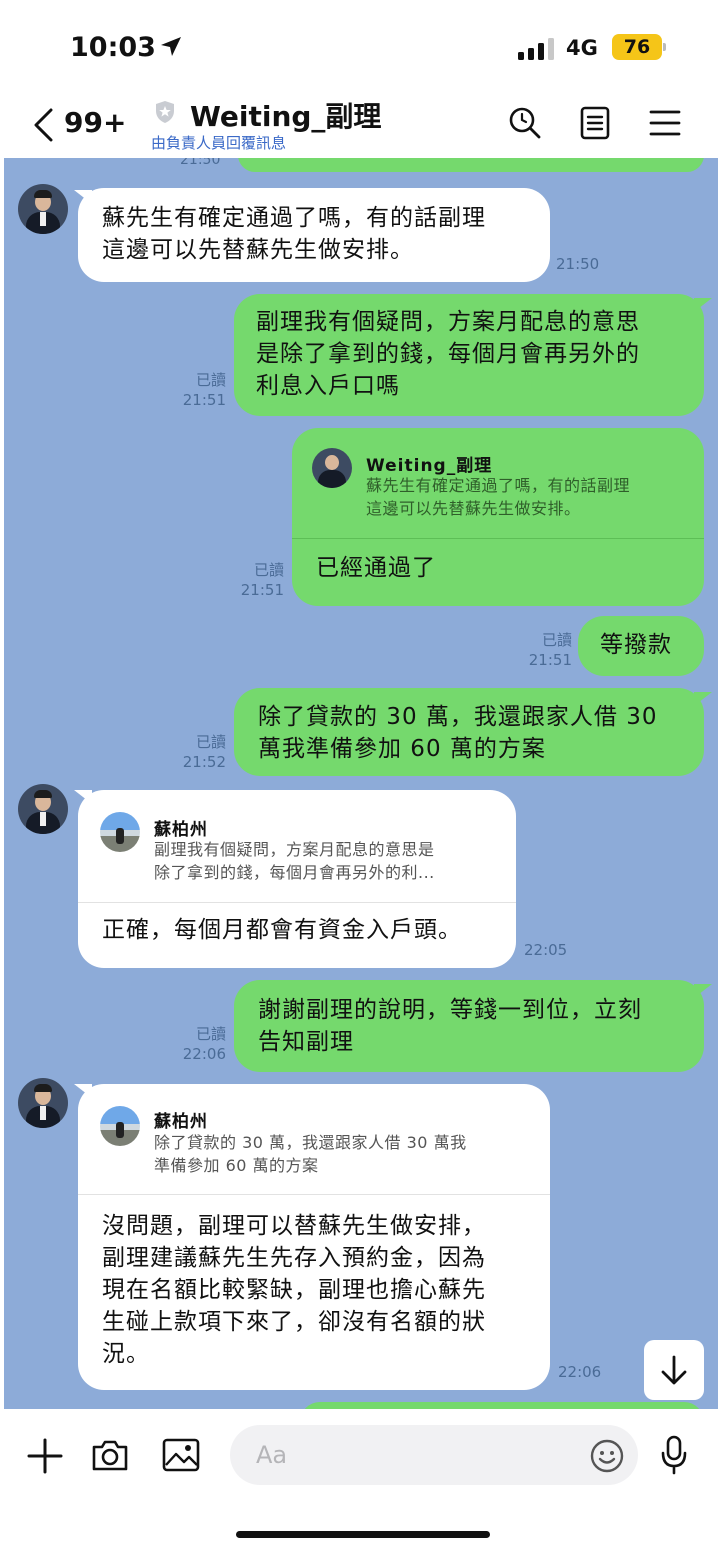  I want to click on message-bubble: 副理我有個疑問，方案月配息的意思 是除了拿到的錢，每個月會再另外的 利息入戶口嗎, so click(469, 355).